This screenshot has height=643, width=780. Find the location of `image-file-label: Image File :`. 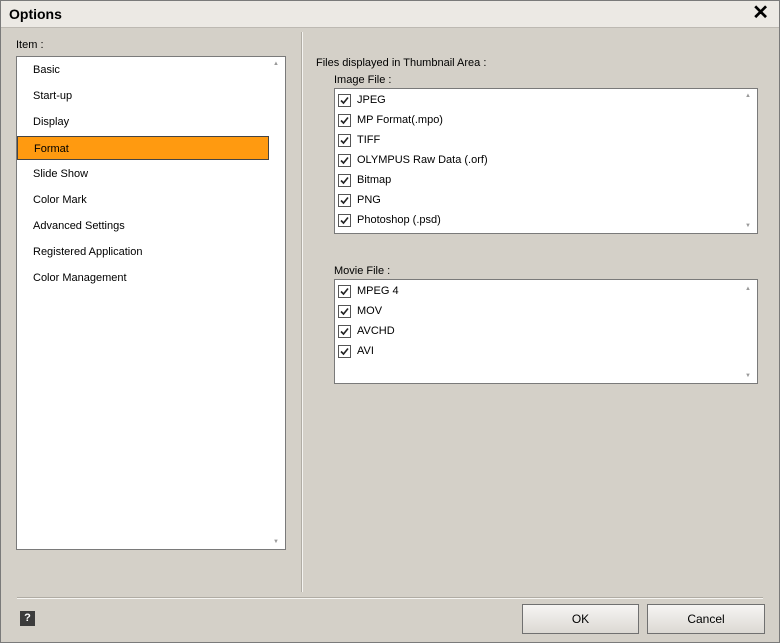

image-file-label: Image File : is located at coordinates (363, 80).